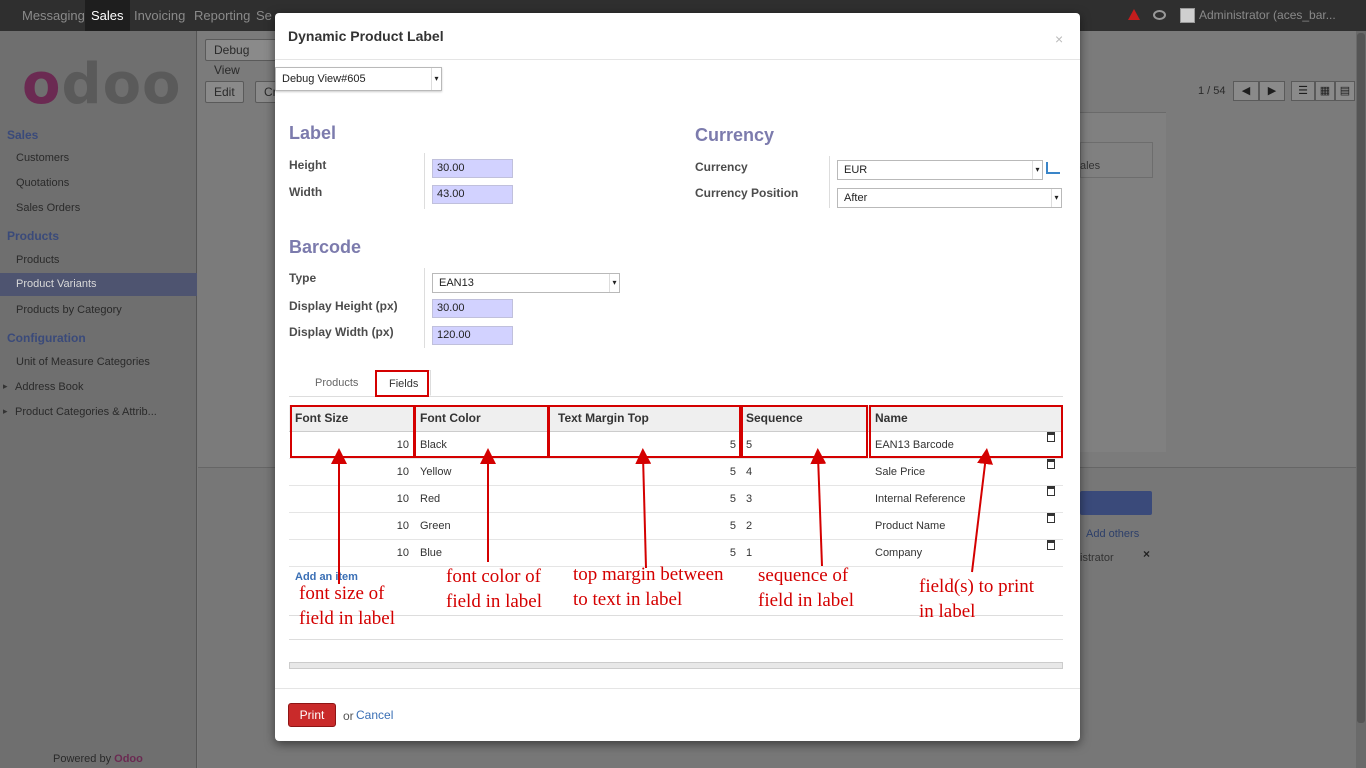 This screenshot has width=1366, height=768. What do you see at coordinates (721, 167) in the screenshot?
I see `currency-label: Currency` at bounding box center [721, 167].